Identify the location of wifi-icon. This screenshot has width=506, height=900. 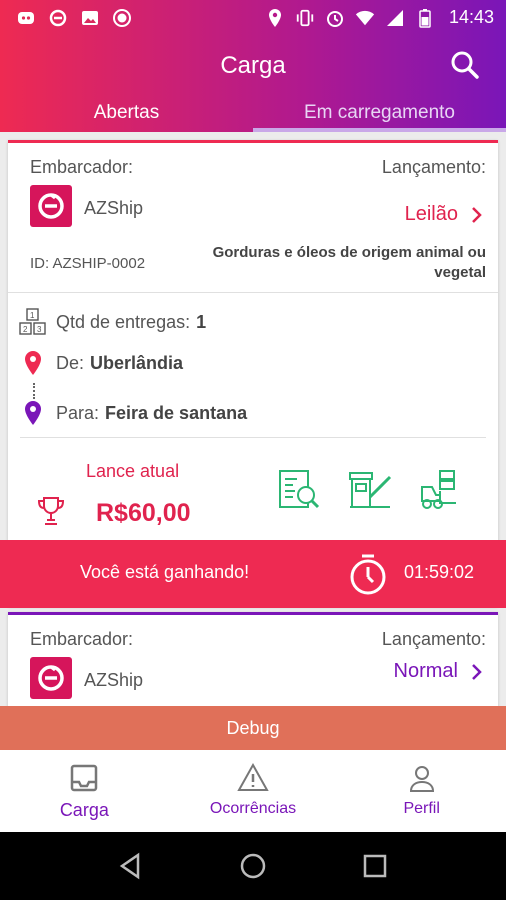
(365, 18).